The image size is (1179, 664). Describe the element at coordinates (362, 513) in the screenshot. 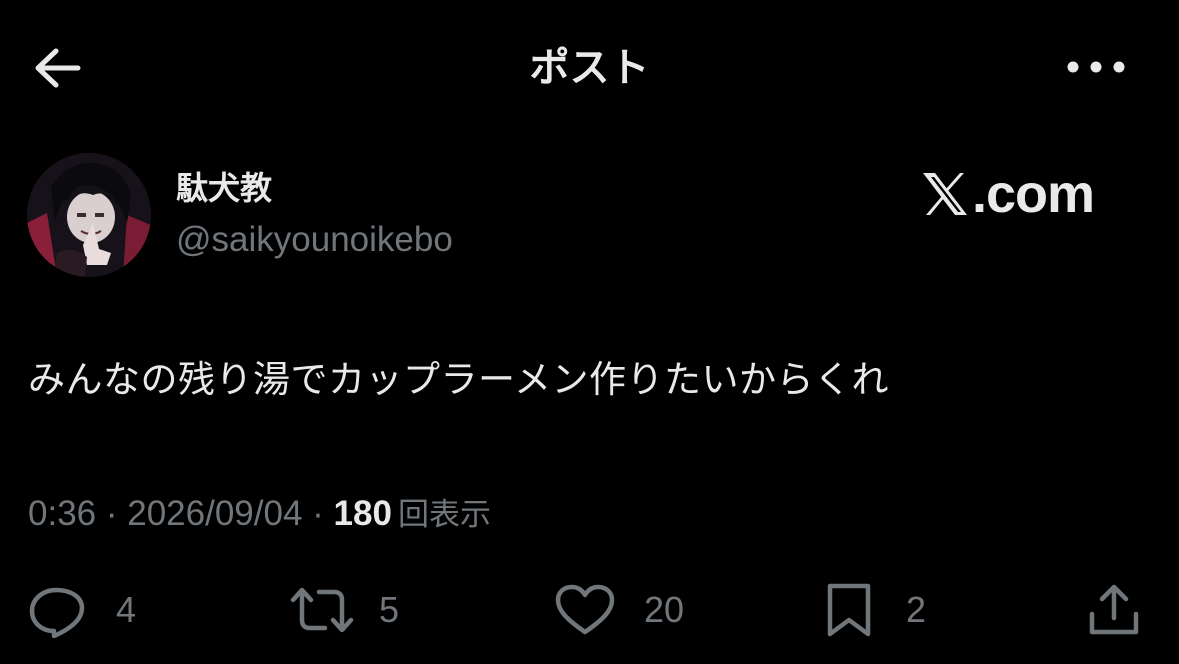

I see `views-count: 180` at that location.